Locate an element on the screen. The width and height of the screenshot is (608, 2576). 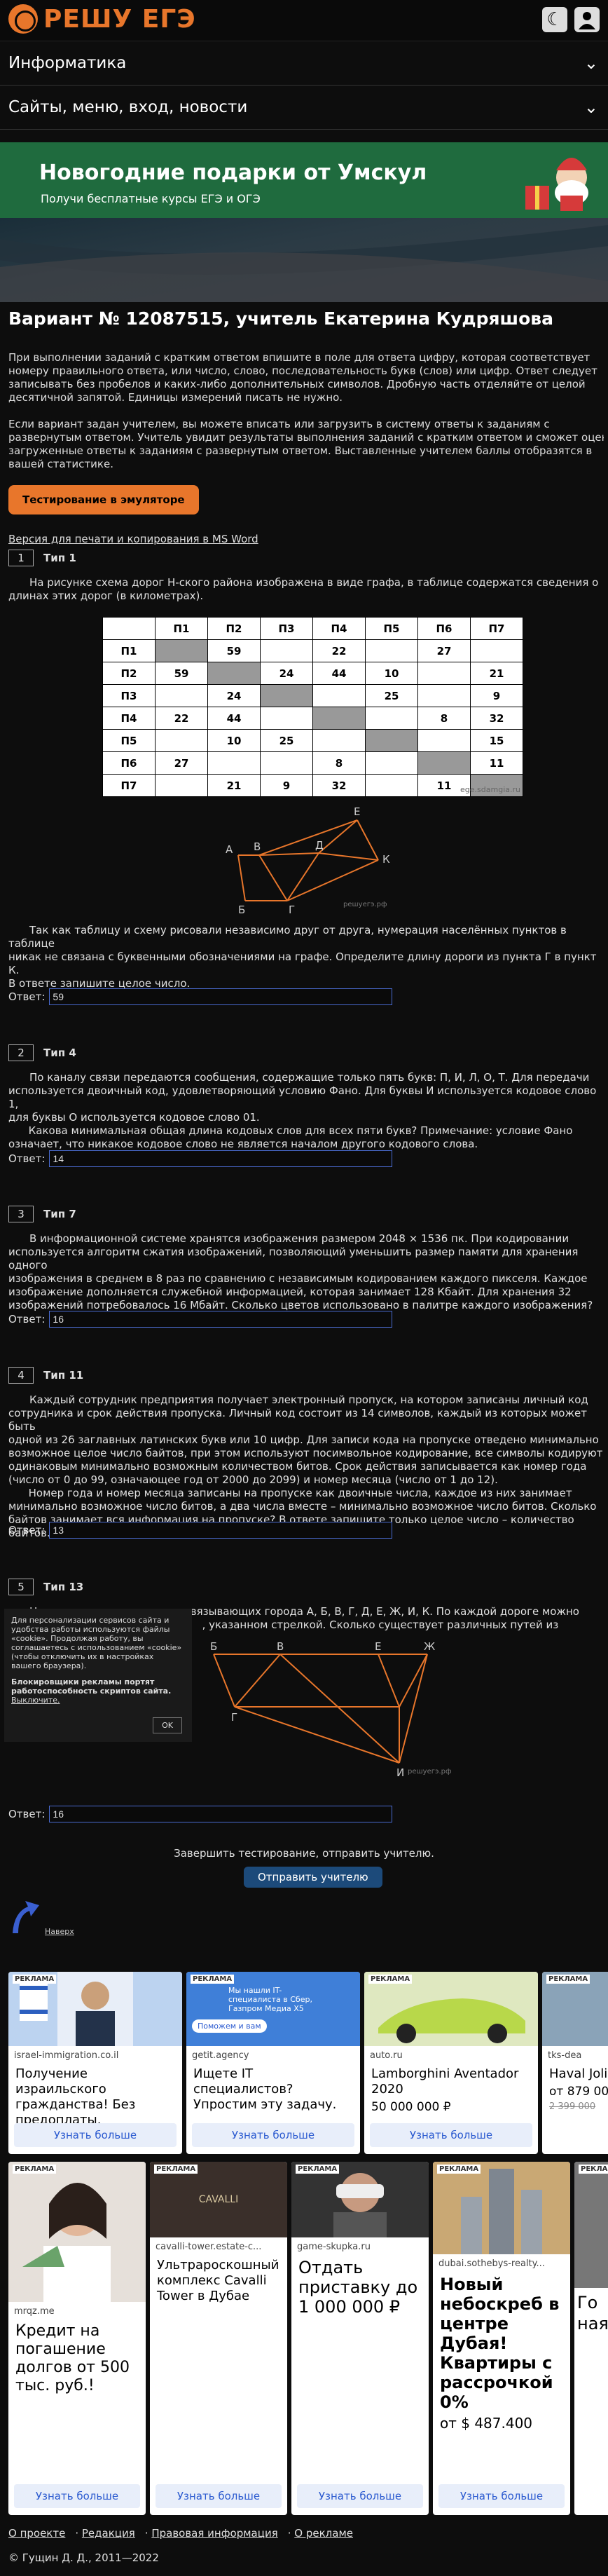
answer-row-4: Ответ: is located at coordinates (200, 1530).